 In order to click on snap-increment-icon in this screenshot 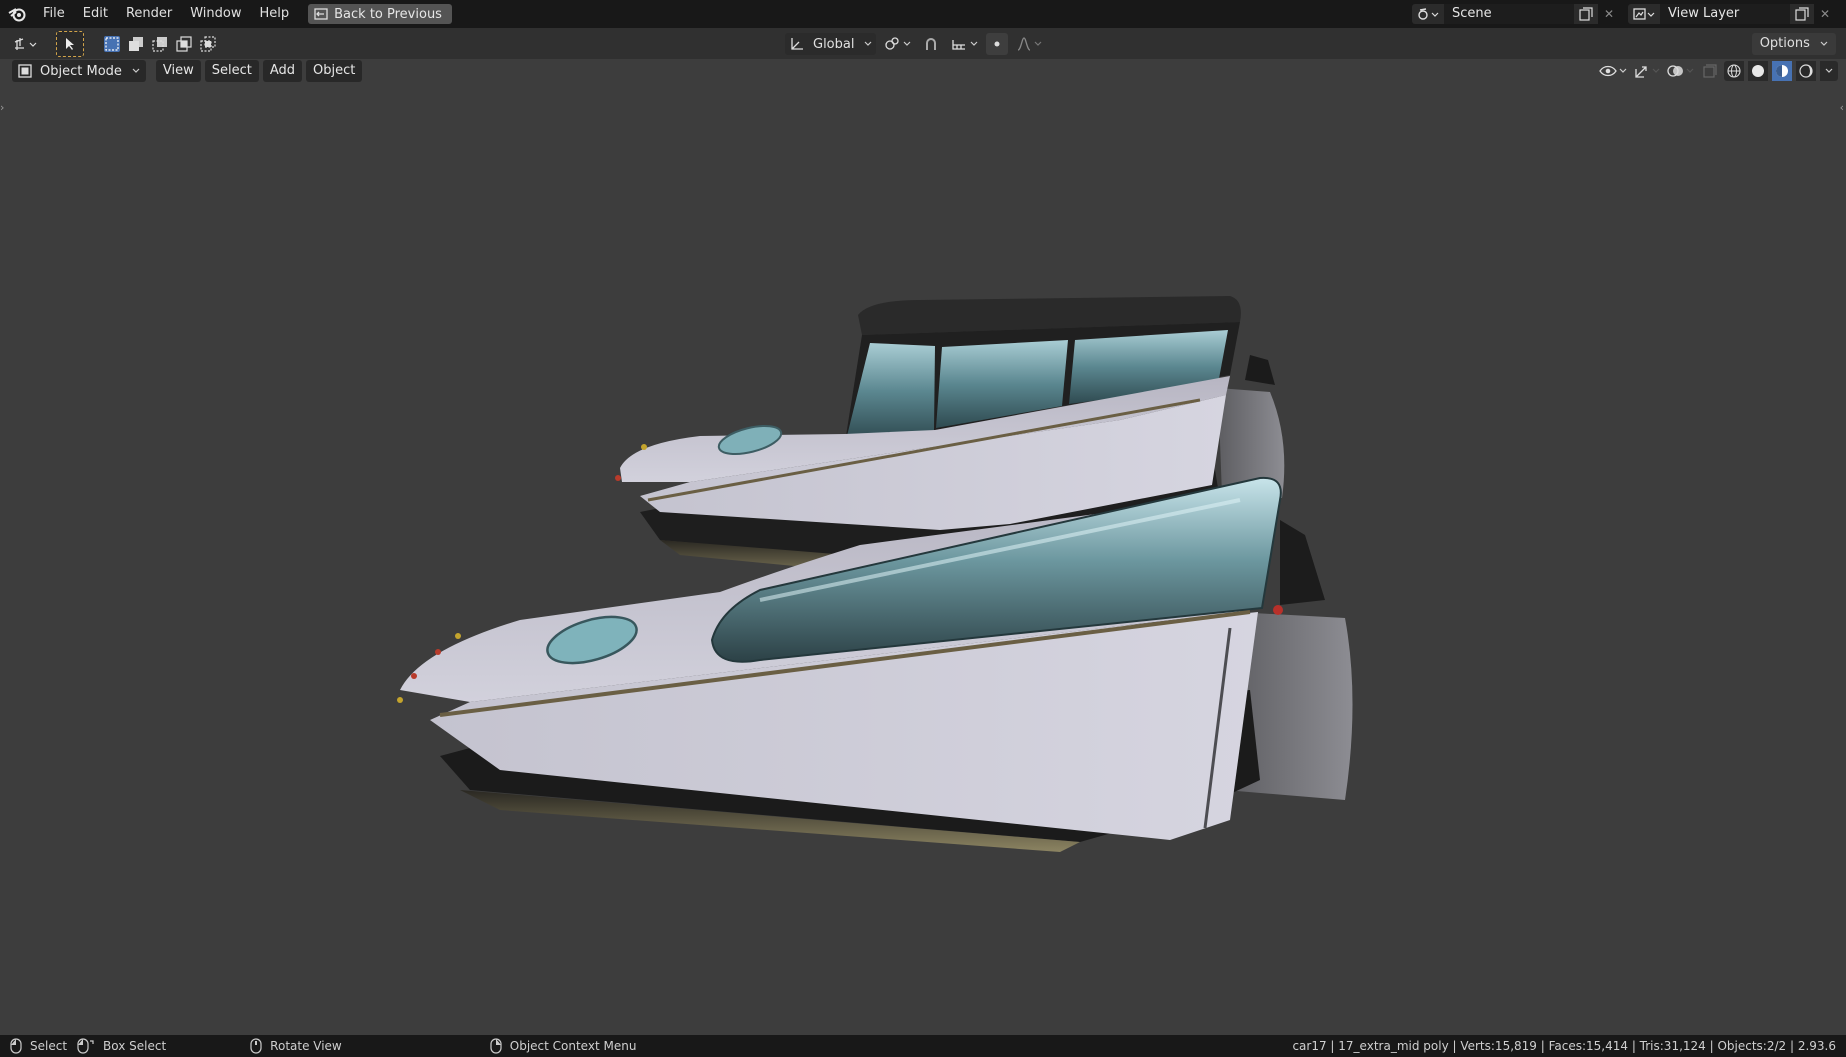, I will do `click(959, 45)`.